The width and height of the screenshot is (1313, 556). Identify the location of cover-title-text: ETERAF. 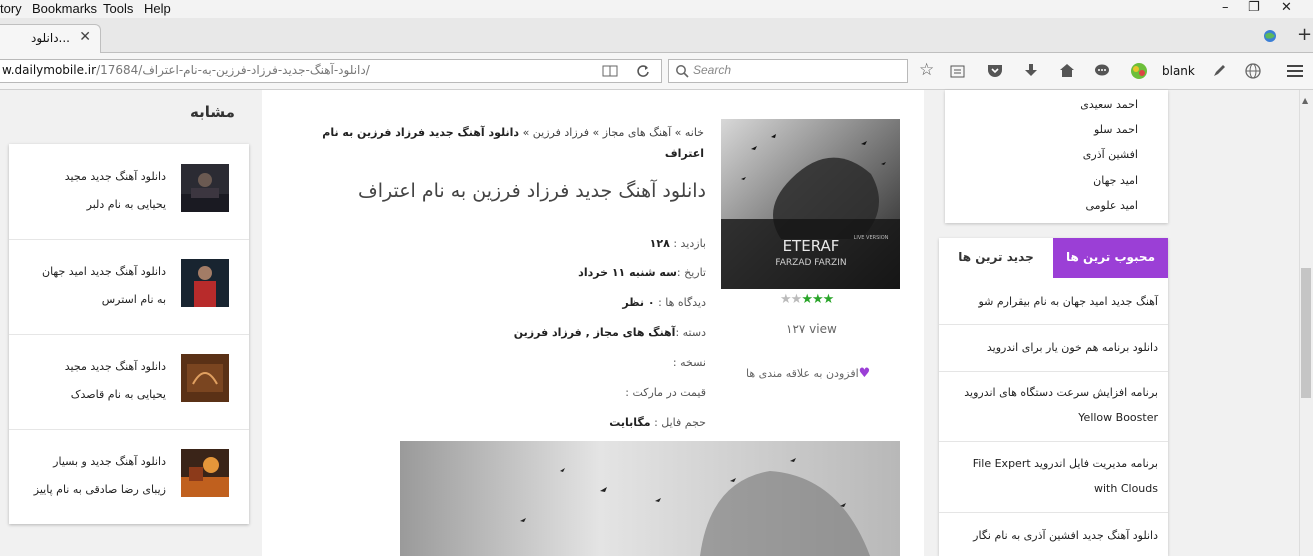
(811, 246).